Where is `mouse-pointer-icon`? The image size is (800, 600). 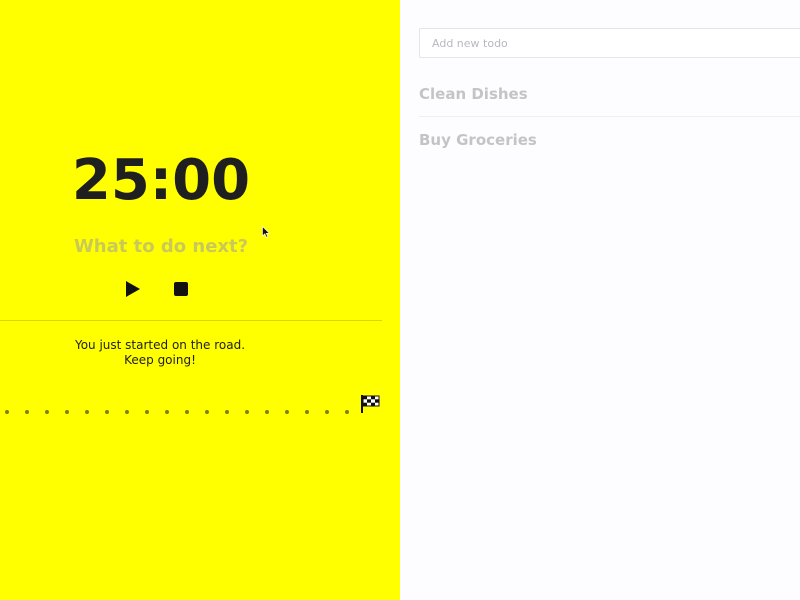
mouse-pointer-icon is located at coordinates (266, 232).